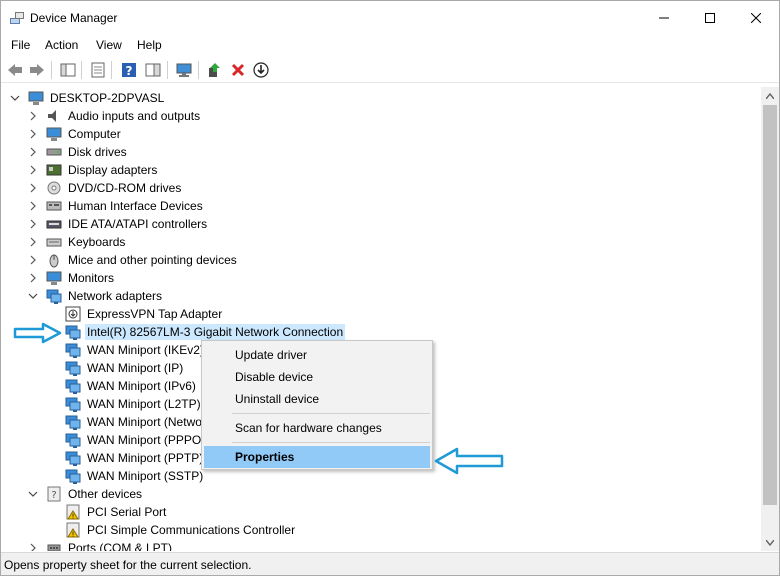 This screenshot has width=780, height=576. Describe the element at coordinates (54, 494) in the screenshot. I see `unknown-device-icon: ?` at that location.